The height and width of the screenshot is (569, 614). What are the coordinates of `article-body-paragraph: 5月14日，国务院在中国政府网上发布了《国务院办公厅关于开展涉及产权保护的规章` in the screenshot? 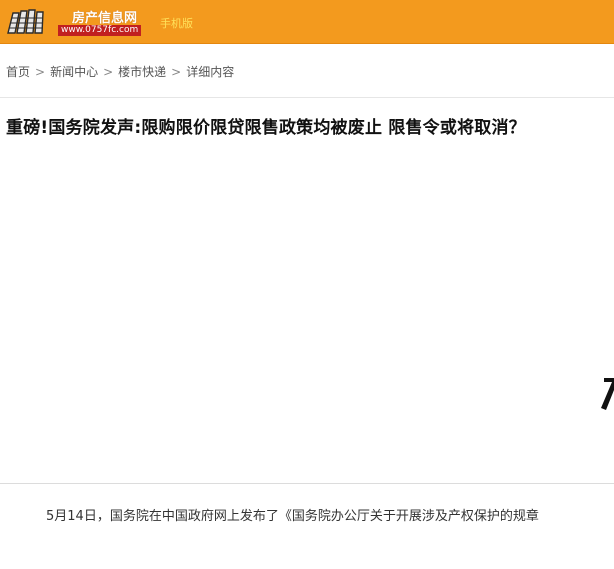 It's located at (292, 516).